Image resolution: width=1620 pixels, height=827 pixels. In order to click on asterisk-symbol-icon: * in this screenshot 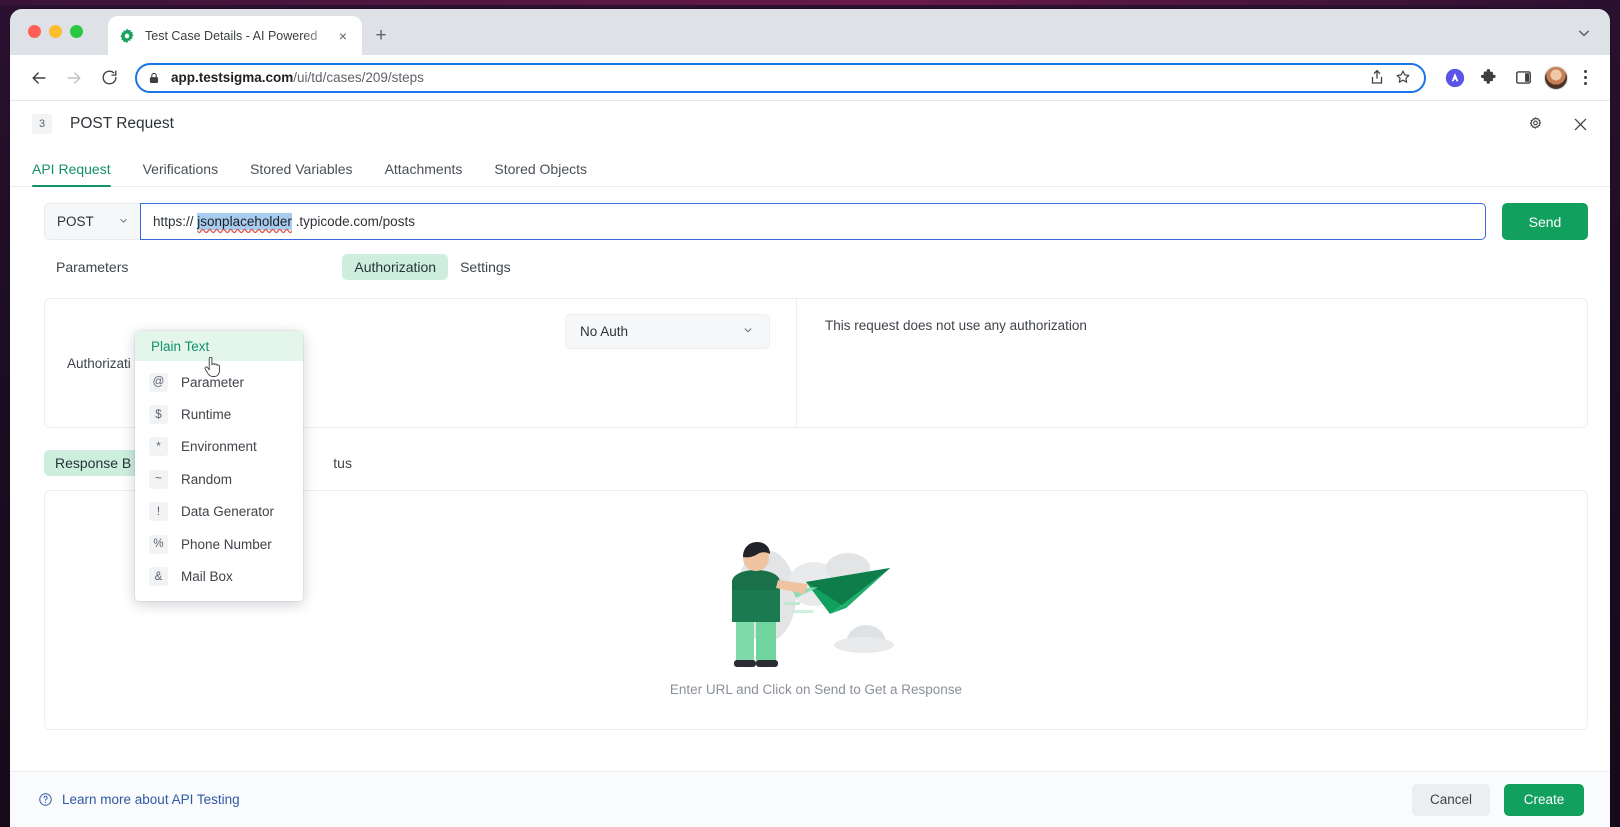, I will do `click(158, 447)`.